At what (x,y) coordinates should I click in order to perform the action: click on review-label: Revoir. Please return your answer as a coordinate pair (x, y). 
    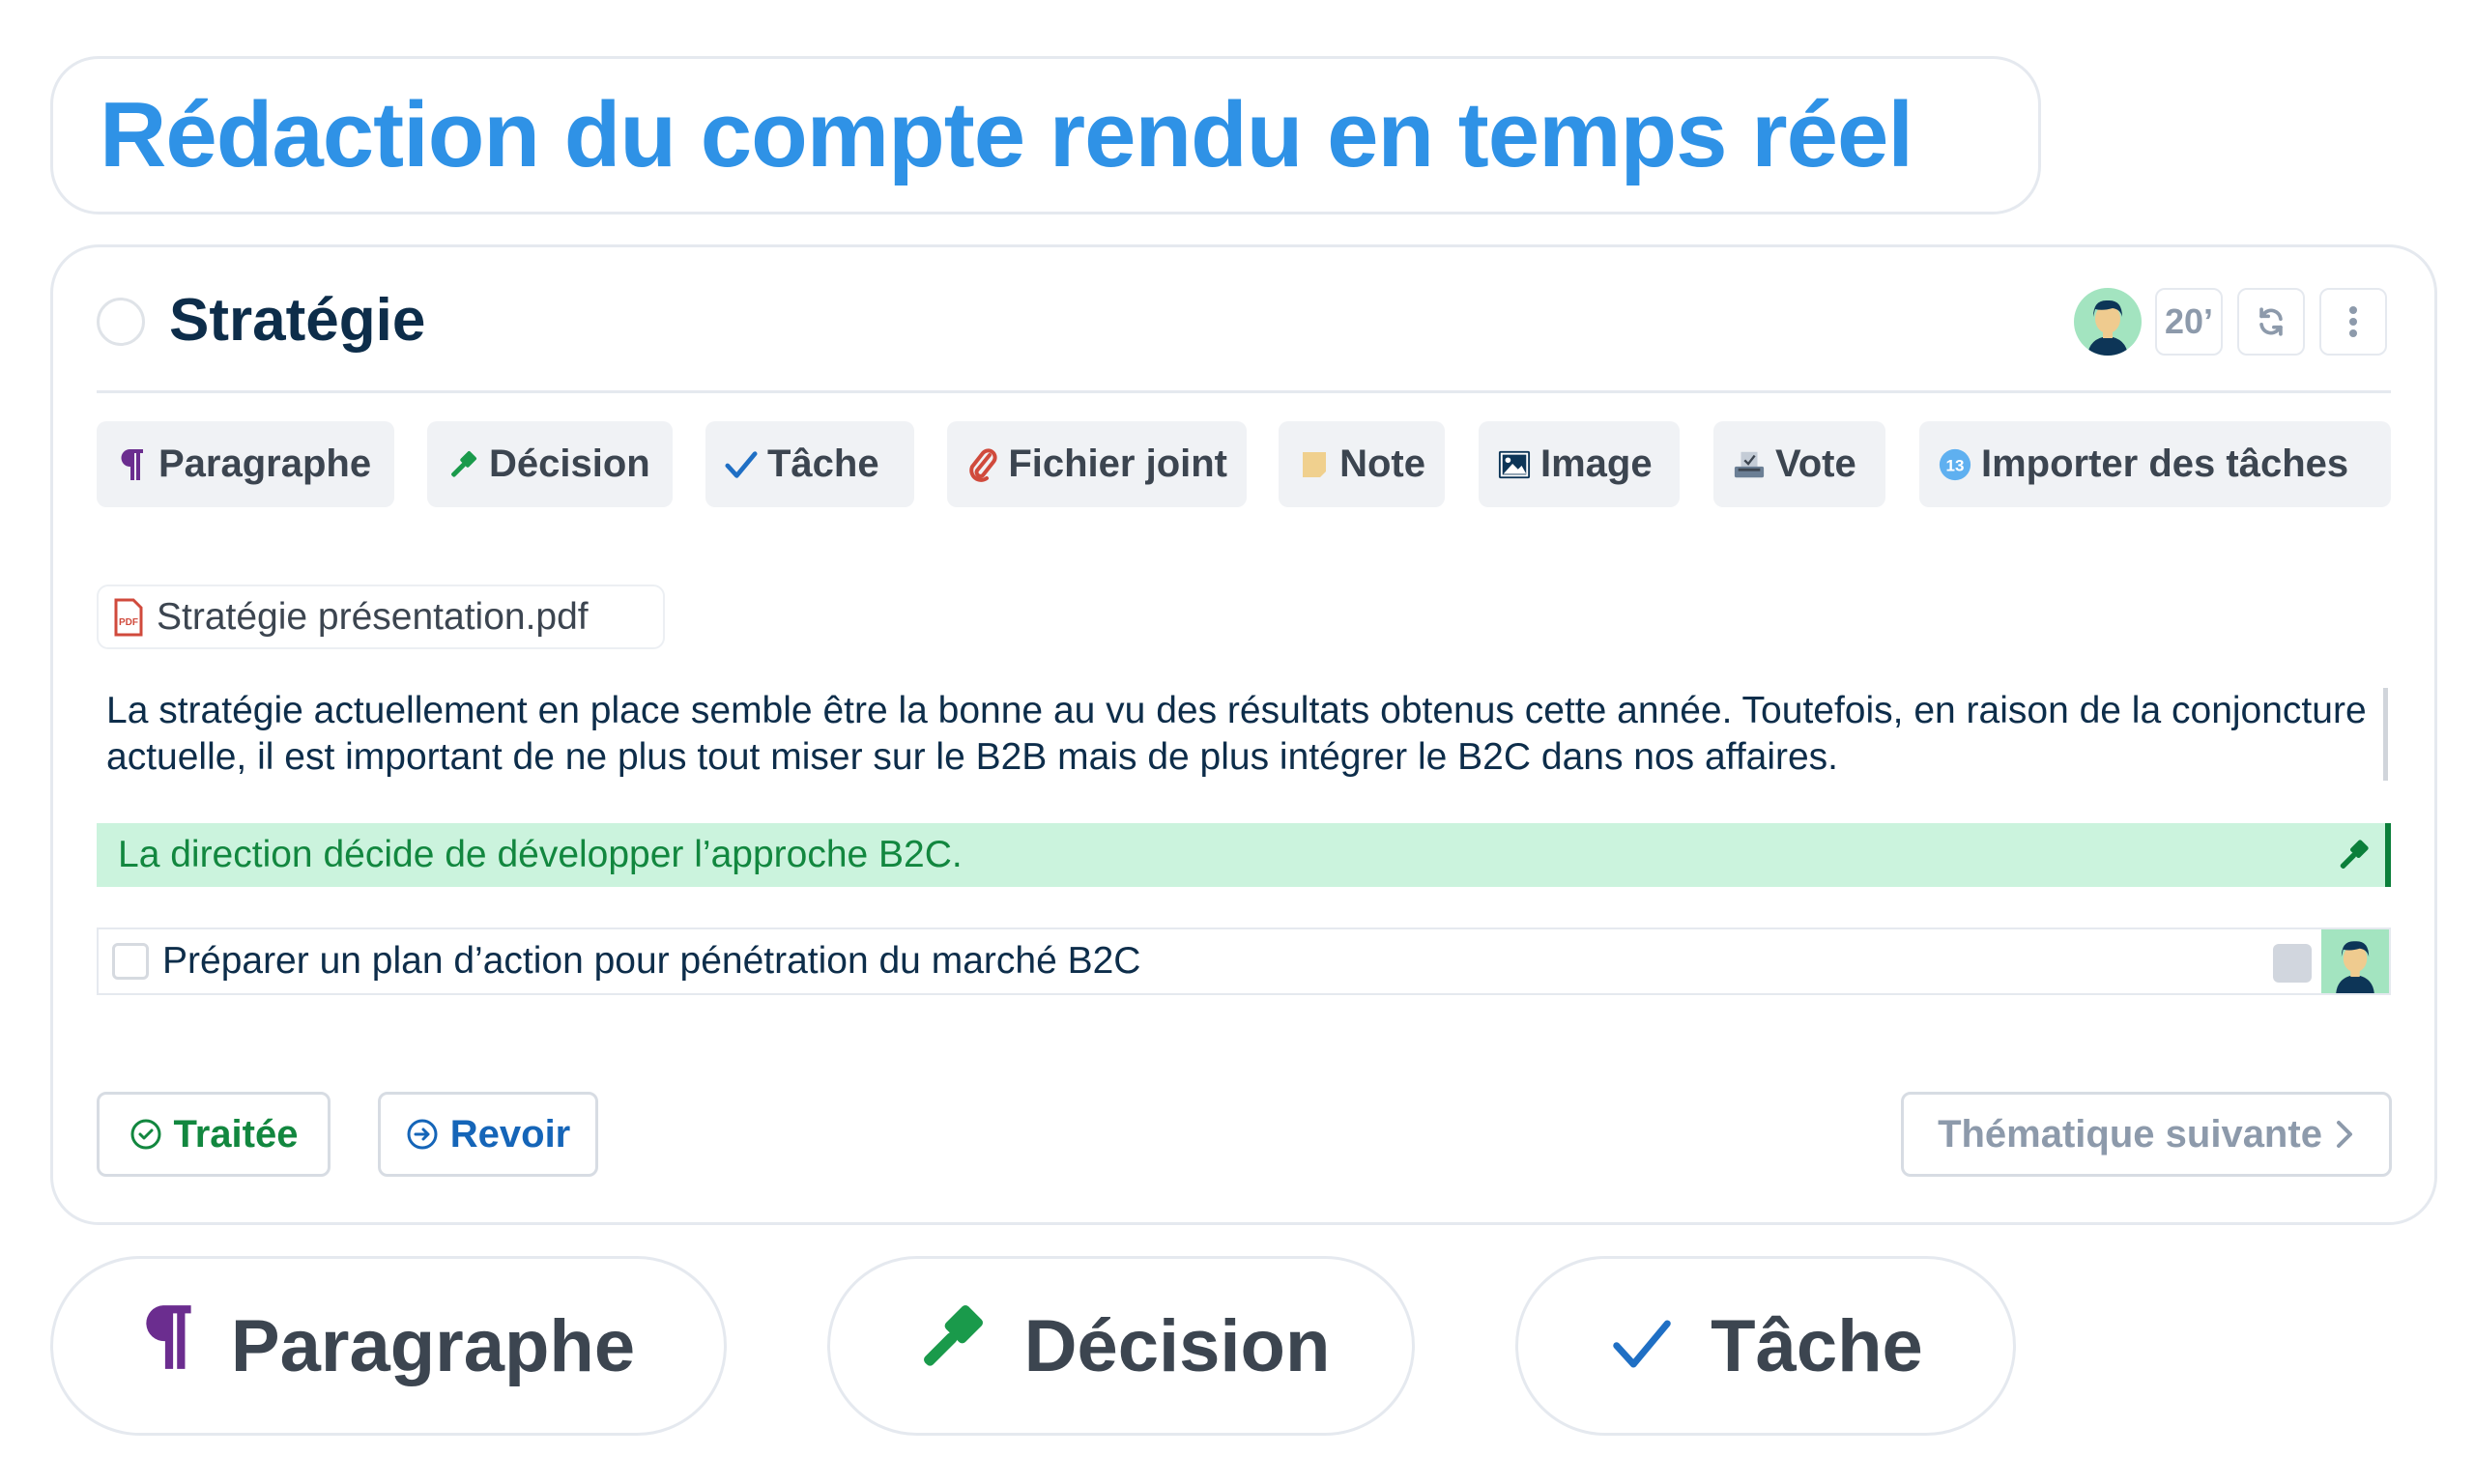
    Looking at the image, I should click on (510, 1134).